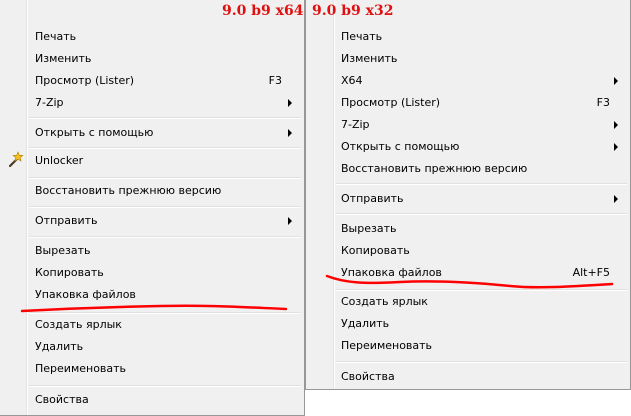 Image resolution: width=631 pixels, height=416 pixels. Describe the element at coordinates (352, 80) in the screenshot. I see `menu-item-label: X64` at that location.